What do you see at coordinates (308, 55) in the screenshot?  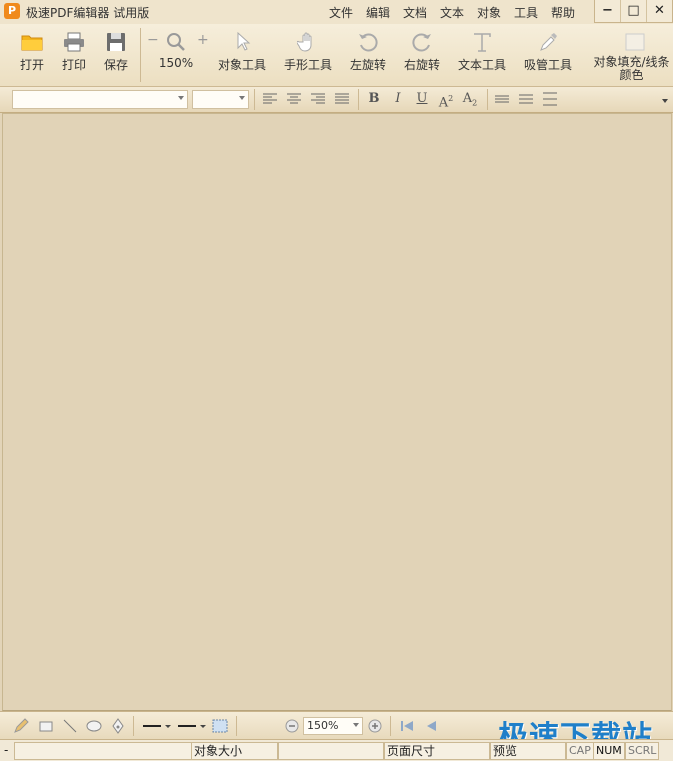 I see `hand-tool-button: 手形工具` at bounding box center [308, 55].